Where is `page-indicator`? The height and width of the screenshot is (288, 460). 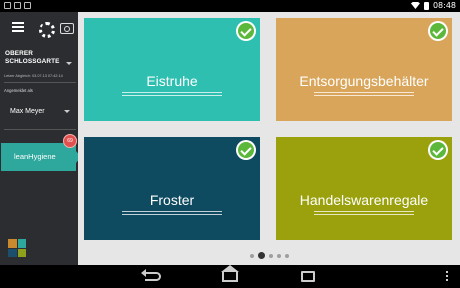
page-indicator is located at coordinates (269, 255).